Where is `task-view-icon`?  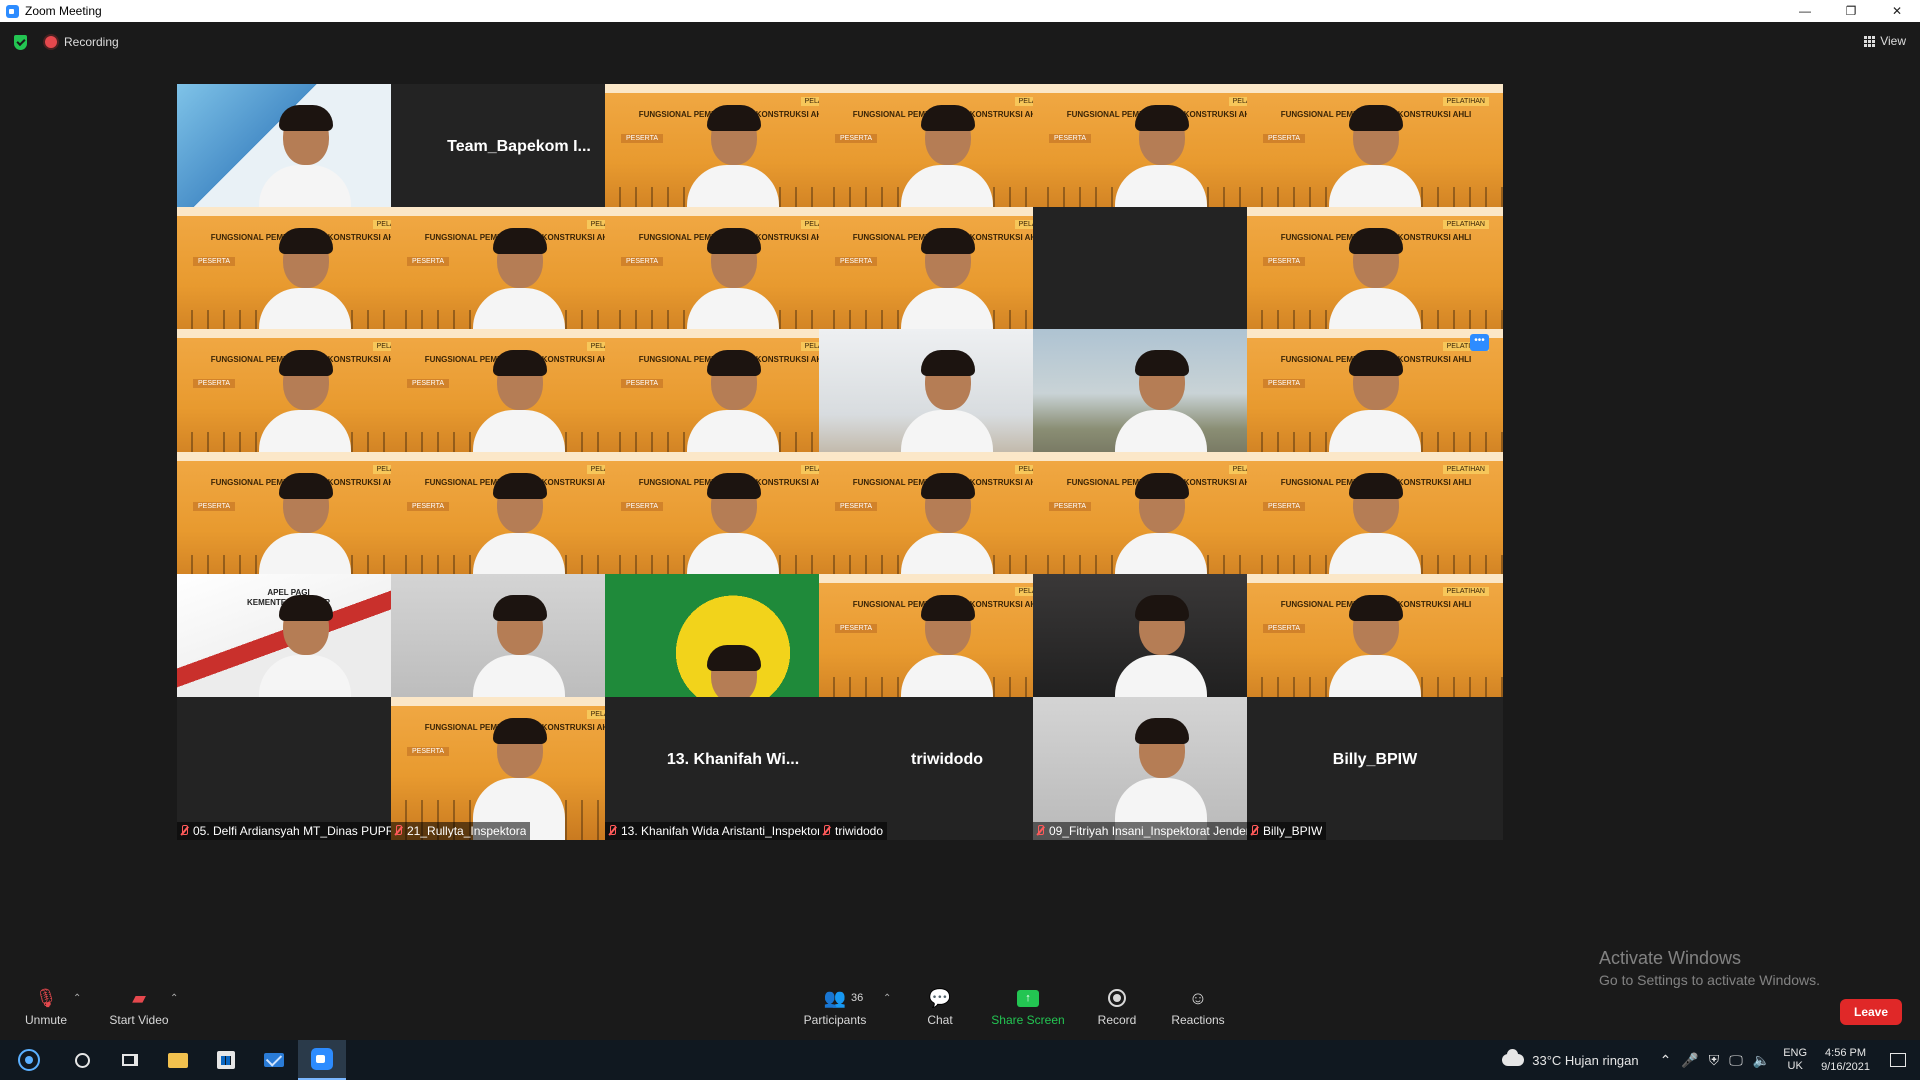
task-view-icon is located at coordinates (130, 1060).